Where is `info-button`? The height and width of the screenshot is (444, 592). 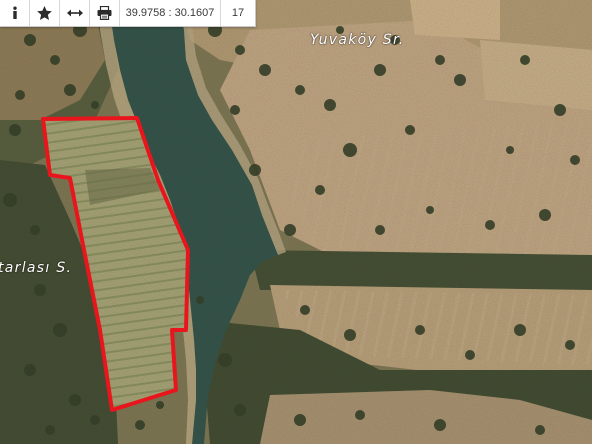
info-button is located at coordinates (15, 13).